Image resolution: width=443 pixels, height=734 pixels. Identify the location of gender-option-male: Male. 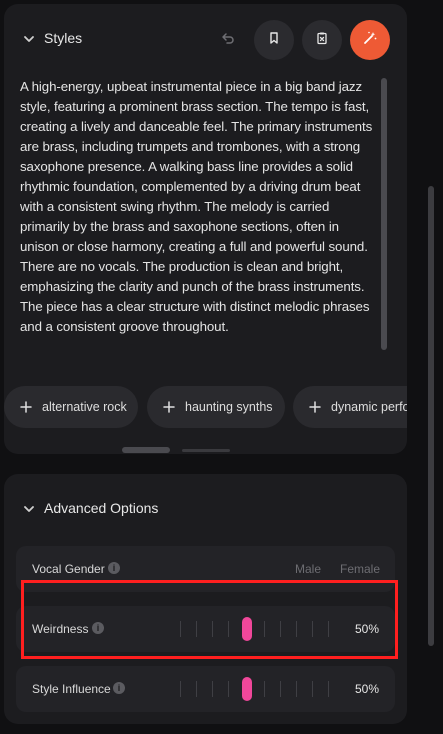
(308, 569).